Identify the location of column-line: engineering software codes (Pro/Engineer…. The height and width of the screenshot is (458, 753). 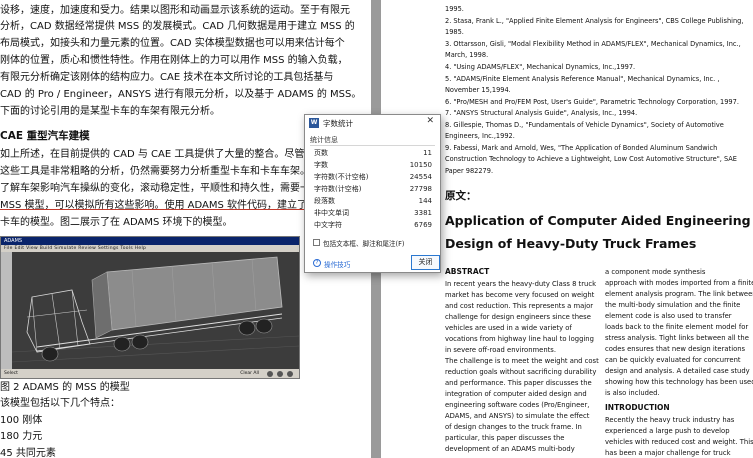
(517, 405).